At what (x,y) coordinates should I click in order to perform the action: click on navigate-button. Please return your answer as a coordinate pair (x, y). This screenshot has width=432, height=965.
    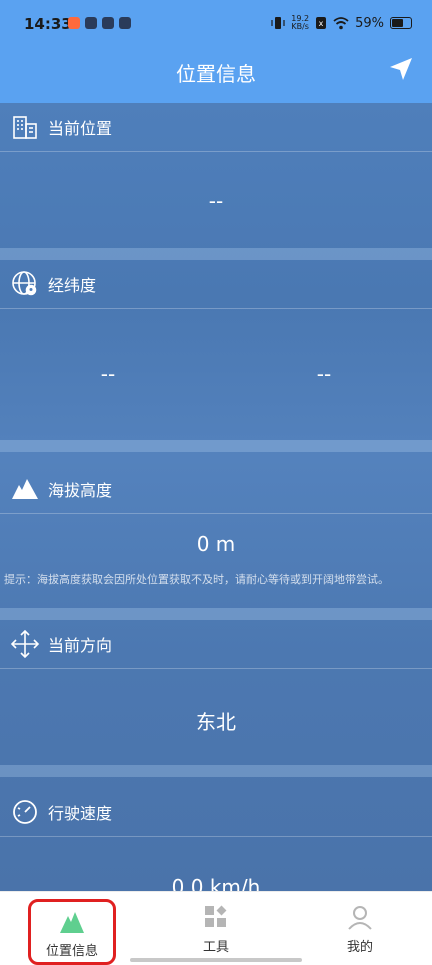
    Looking at the image, I should click on (401, 69).